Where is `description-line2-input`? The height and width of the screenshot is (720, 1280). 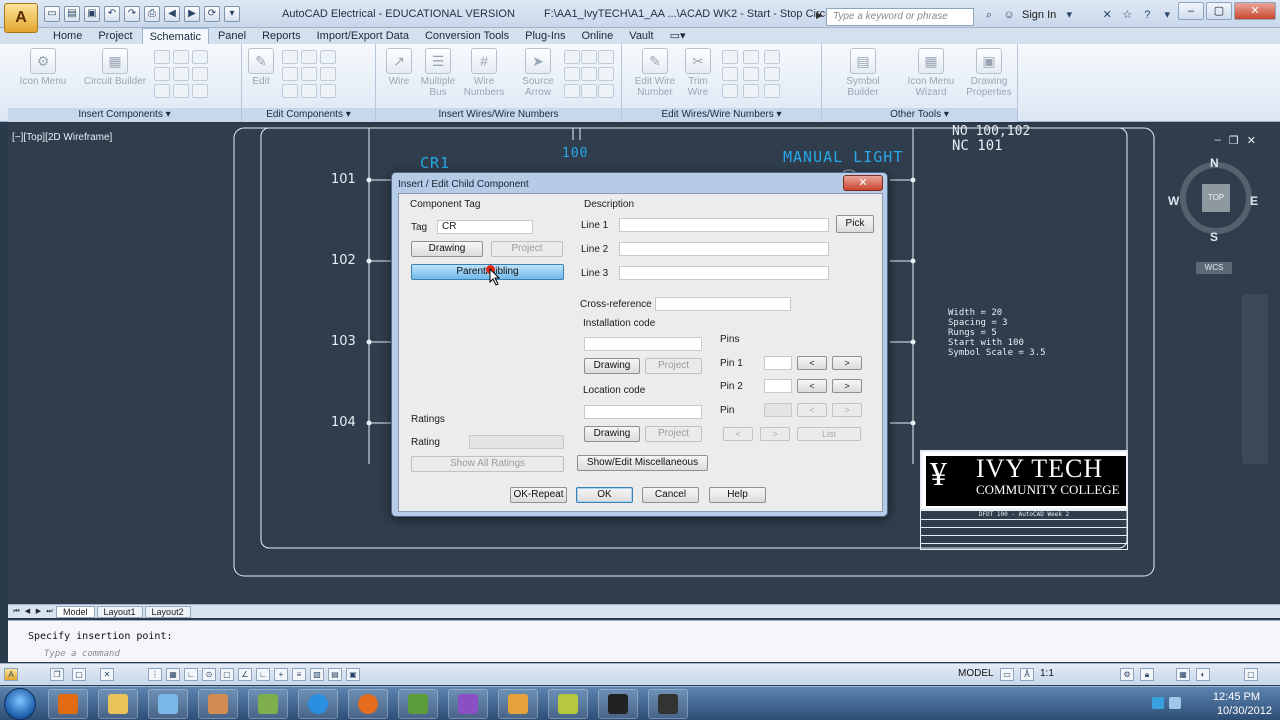 description-line2-input is located at coordinates (724, 249).